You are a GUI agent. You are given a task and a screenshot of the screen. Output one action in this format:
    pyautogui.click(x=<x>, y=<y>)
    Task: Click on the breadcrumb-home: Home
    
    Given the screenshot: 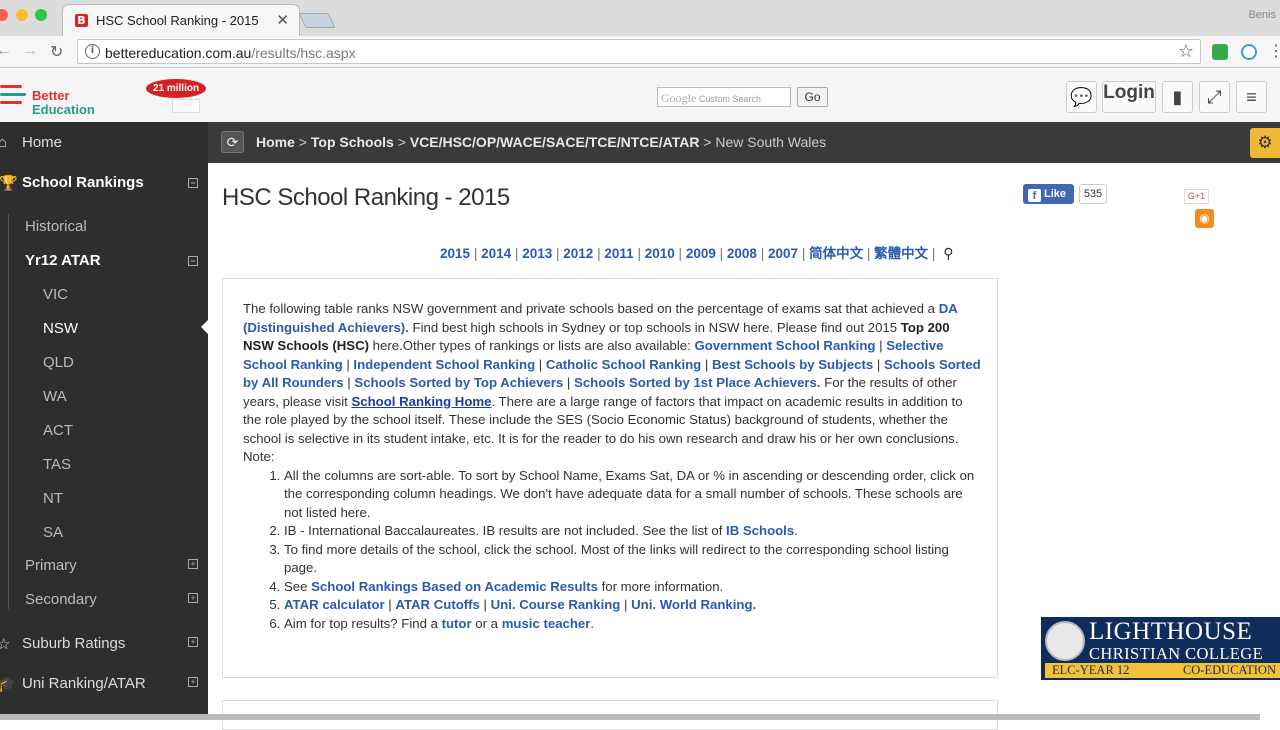 What is the action you would take?
    pyautogui.click(x=275, y=142)
    